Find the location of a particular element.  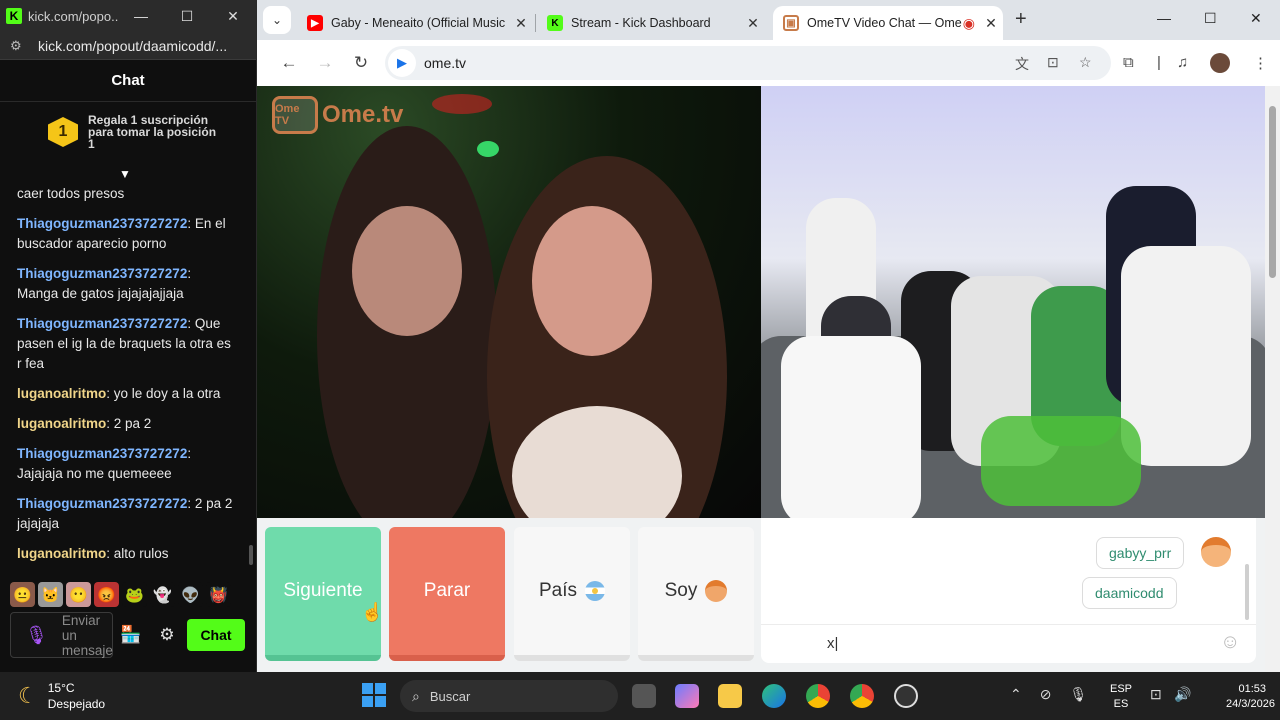

volume-icon: 🔊 is located at coordinates (1182, 694).